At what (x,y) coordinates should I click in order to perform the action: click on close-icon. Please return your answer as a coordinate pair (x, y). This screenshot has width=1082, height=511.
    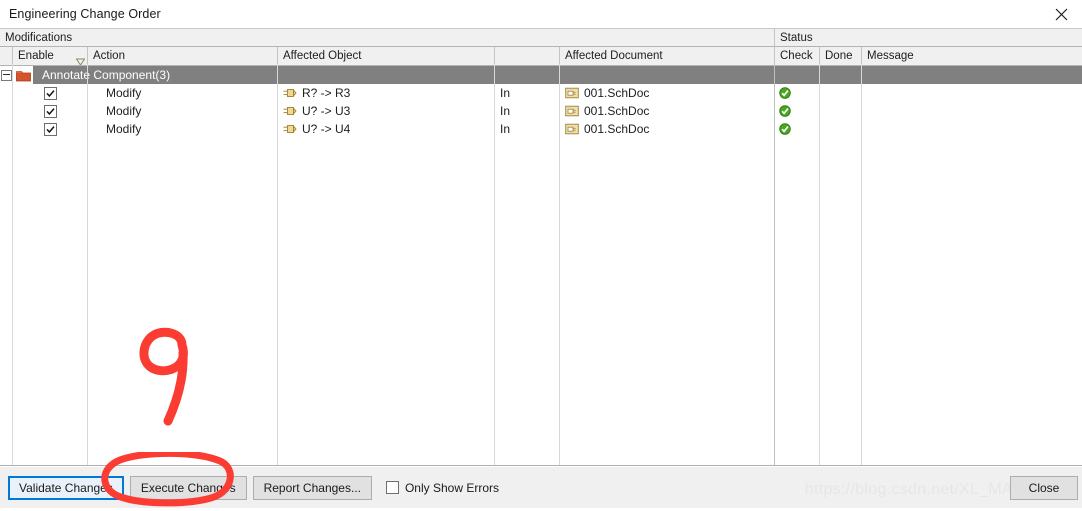
    Looking at the image, I should click on (1061, 14).